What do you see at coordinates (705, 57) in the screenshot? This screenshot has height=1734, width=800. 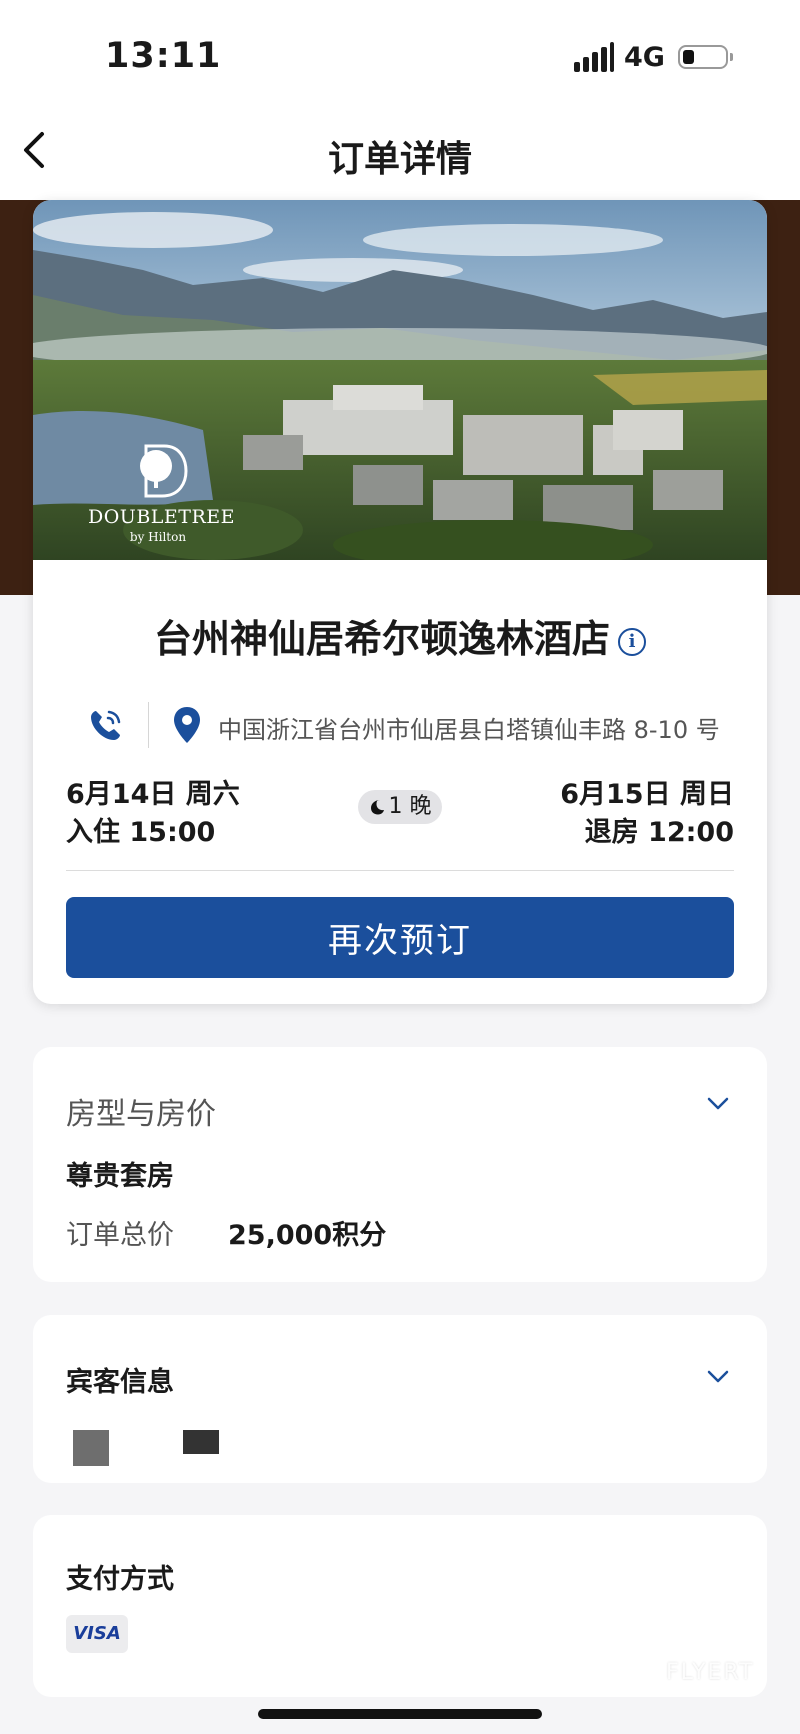 I see `battery-icon` at bounding box center [705, 57].